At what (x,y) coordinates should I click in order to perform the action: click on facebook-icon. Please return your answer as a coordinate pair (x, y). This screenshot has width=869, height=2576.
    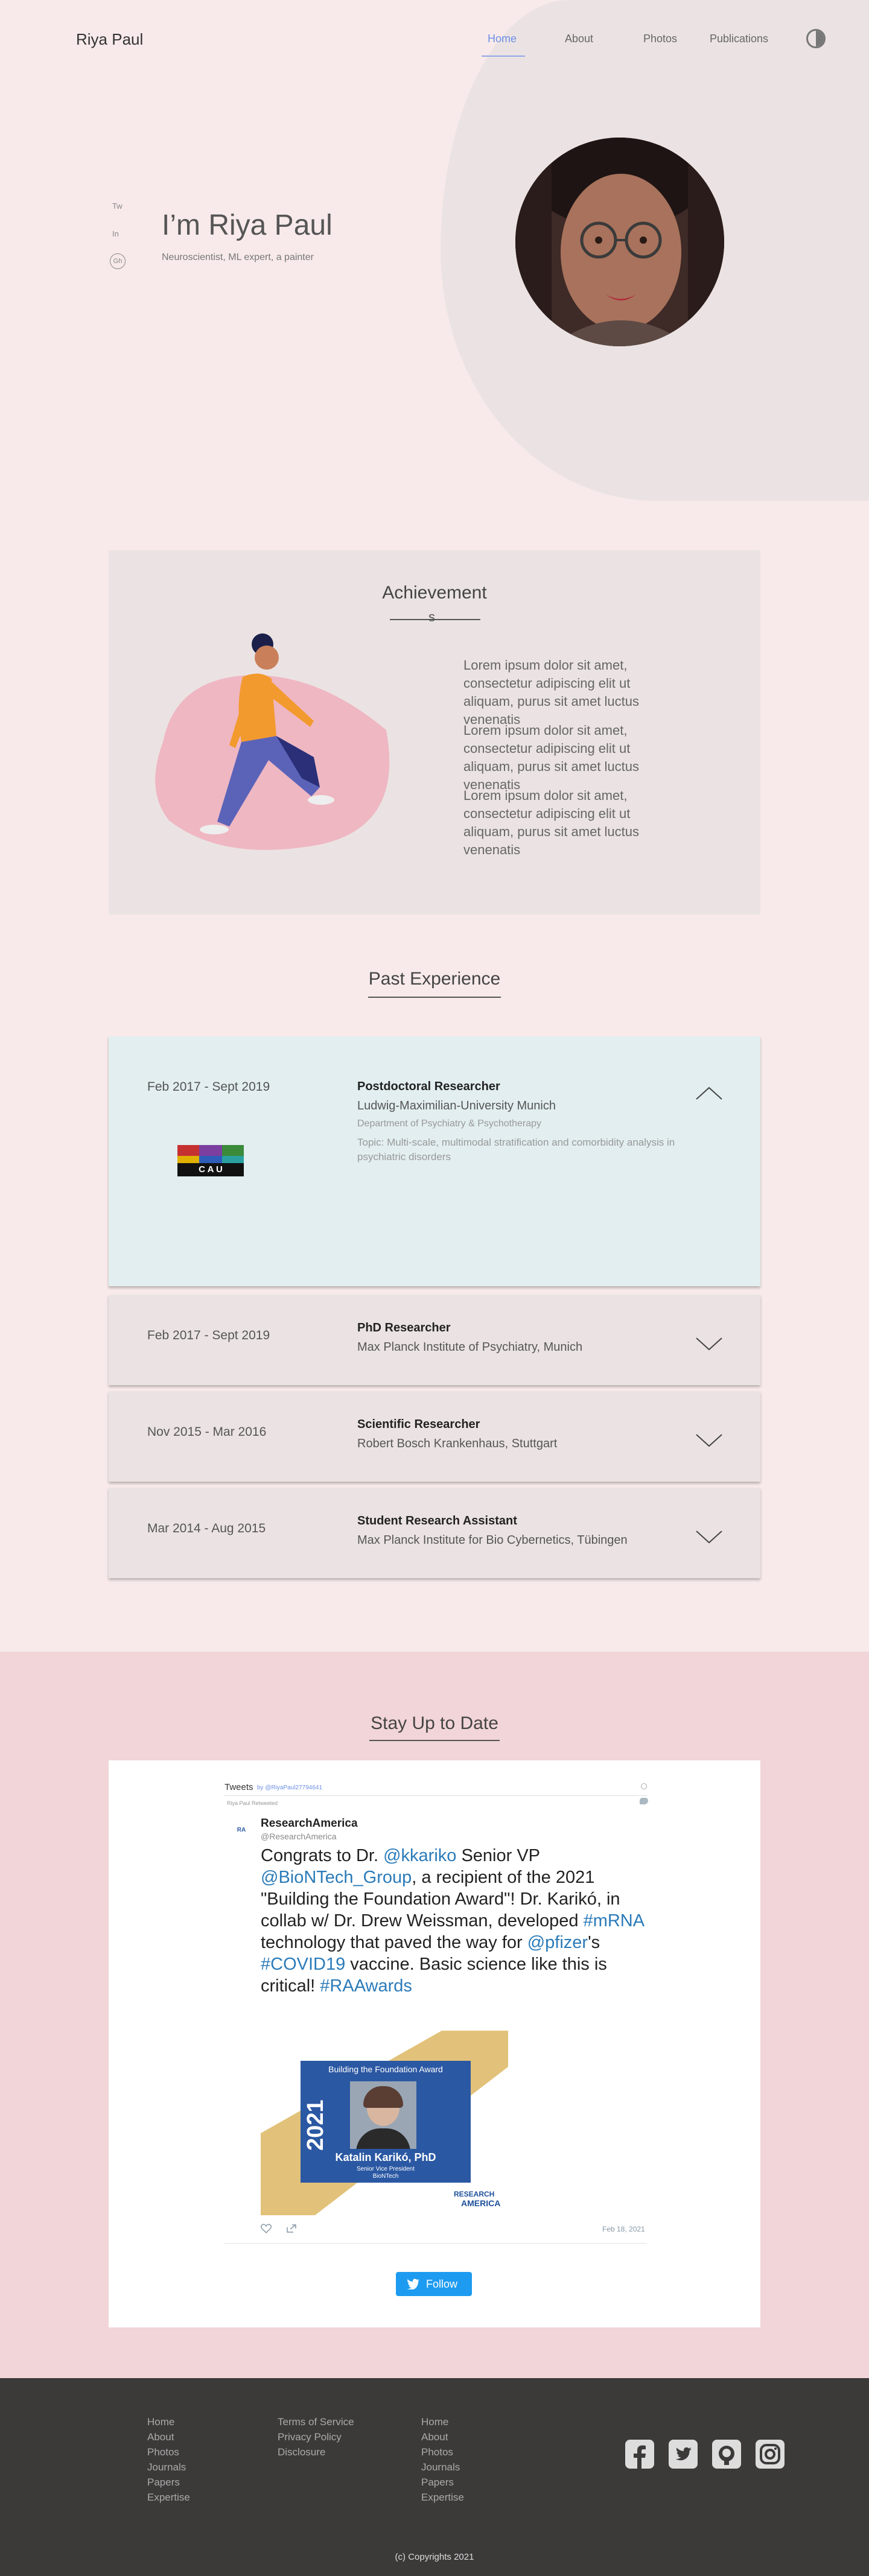
    Looking at the image, I should click on (639, 2454).